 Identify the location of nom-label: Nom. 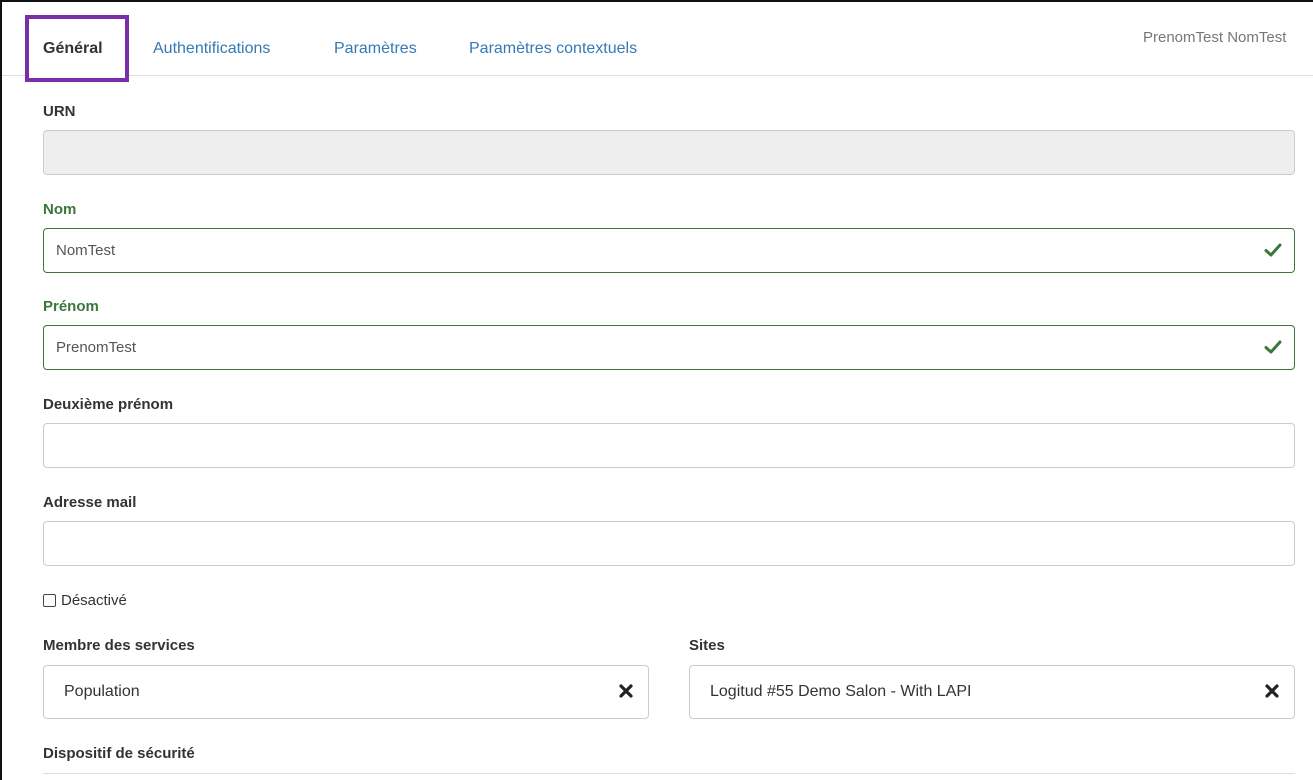
(60, 209).